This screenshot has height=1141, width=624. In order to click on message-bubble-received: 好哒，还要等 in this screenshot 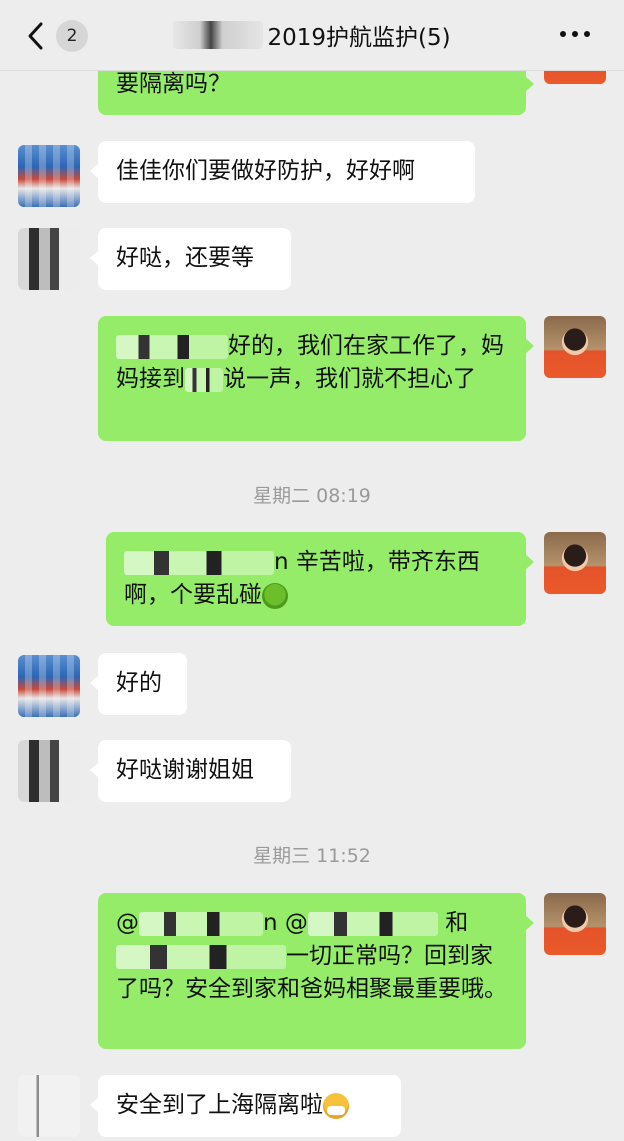, I will do `click(190, 259)`.